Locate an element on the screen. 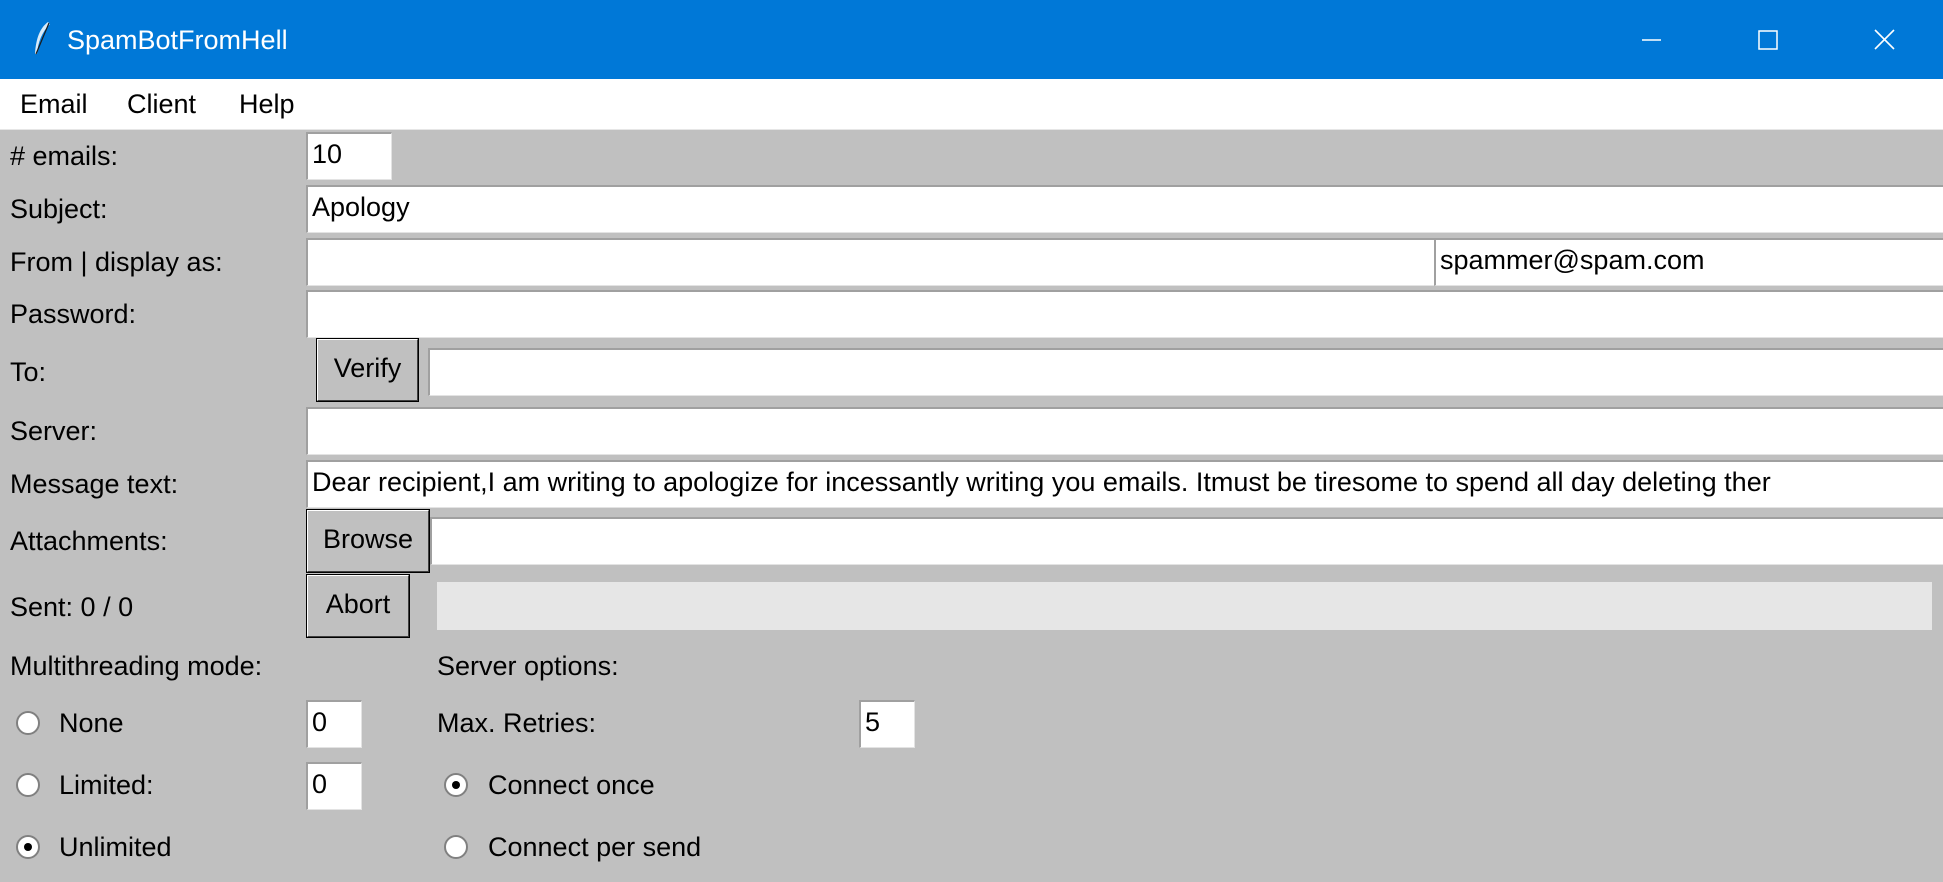 This screenshot has height=882, width=1943. attachments-input is located at coordinates (1186, 541).